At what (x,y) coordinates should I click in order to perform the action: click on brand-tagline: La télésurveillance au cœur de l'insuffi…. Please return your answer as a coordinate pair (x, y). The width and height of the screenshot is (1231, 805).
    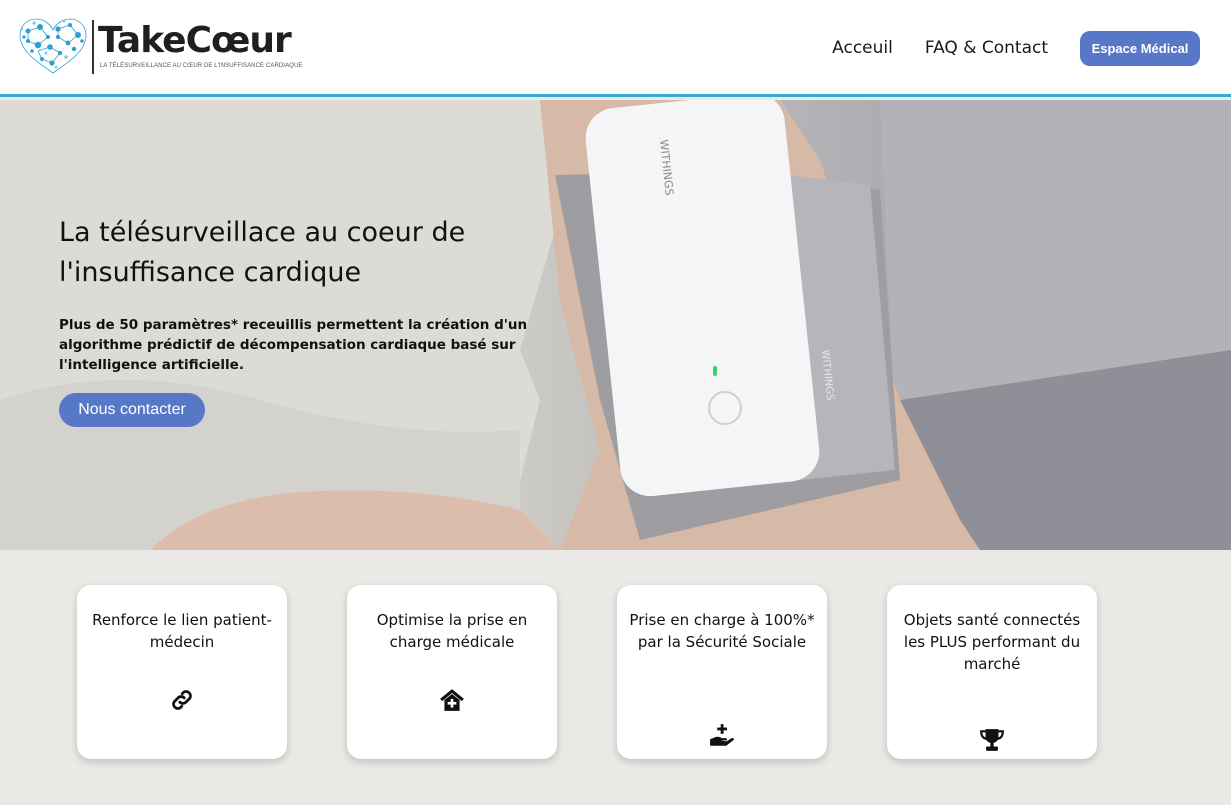
    Looking at the image, I should click on (201, 66).